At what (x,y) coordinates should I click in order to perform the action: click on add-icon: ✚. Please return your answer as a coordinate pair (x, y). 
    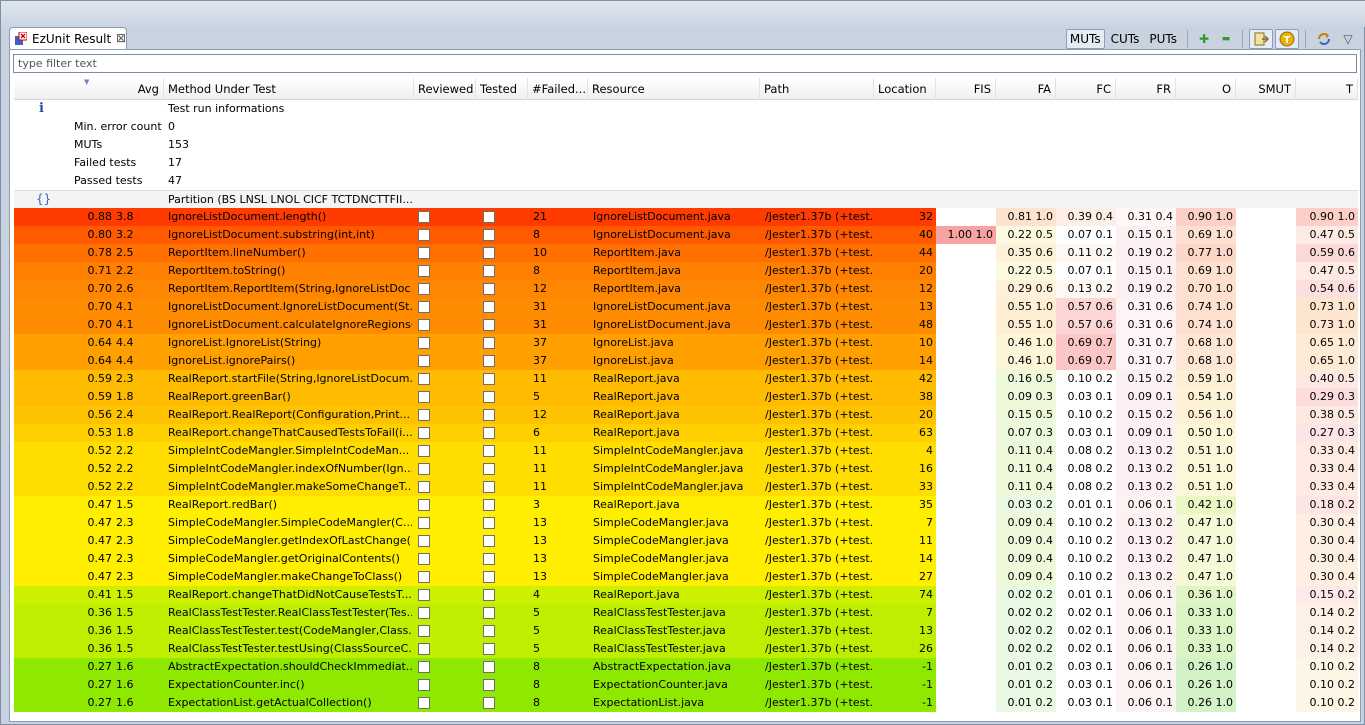
    Looking at the image, I should click on (1204, 39).